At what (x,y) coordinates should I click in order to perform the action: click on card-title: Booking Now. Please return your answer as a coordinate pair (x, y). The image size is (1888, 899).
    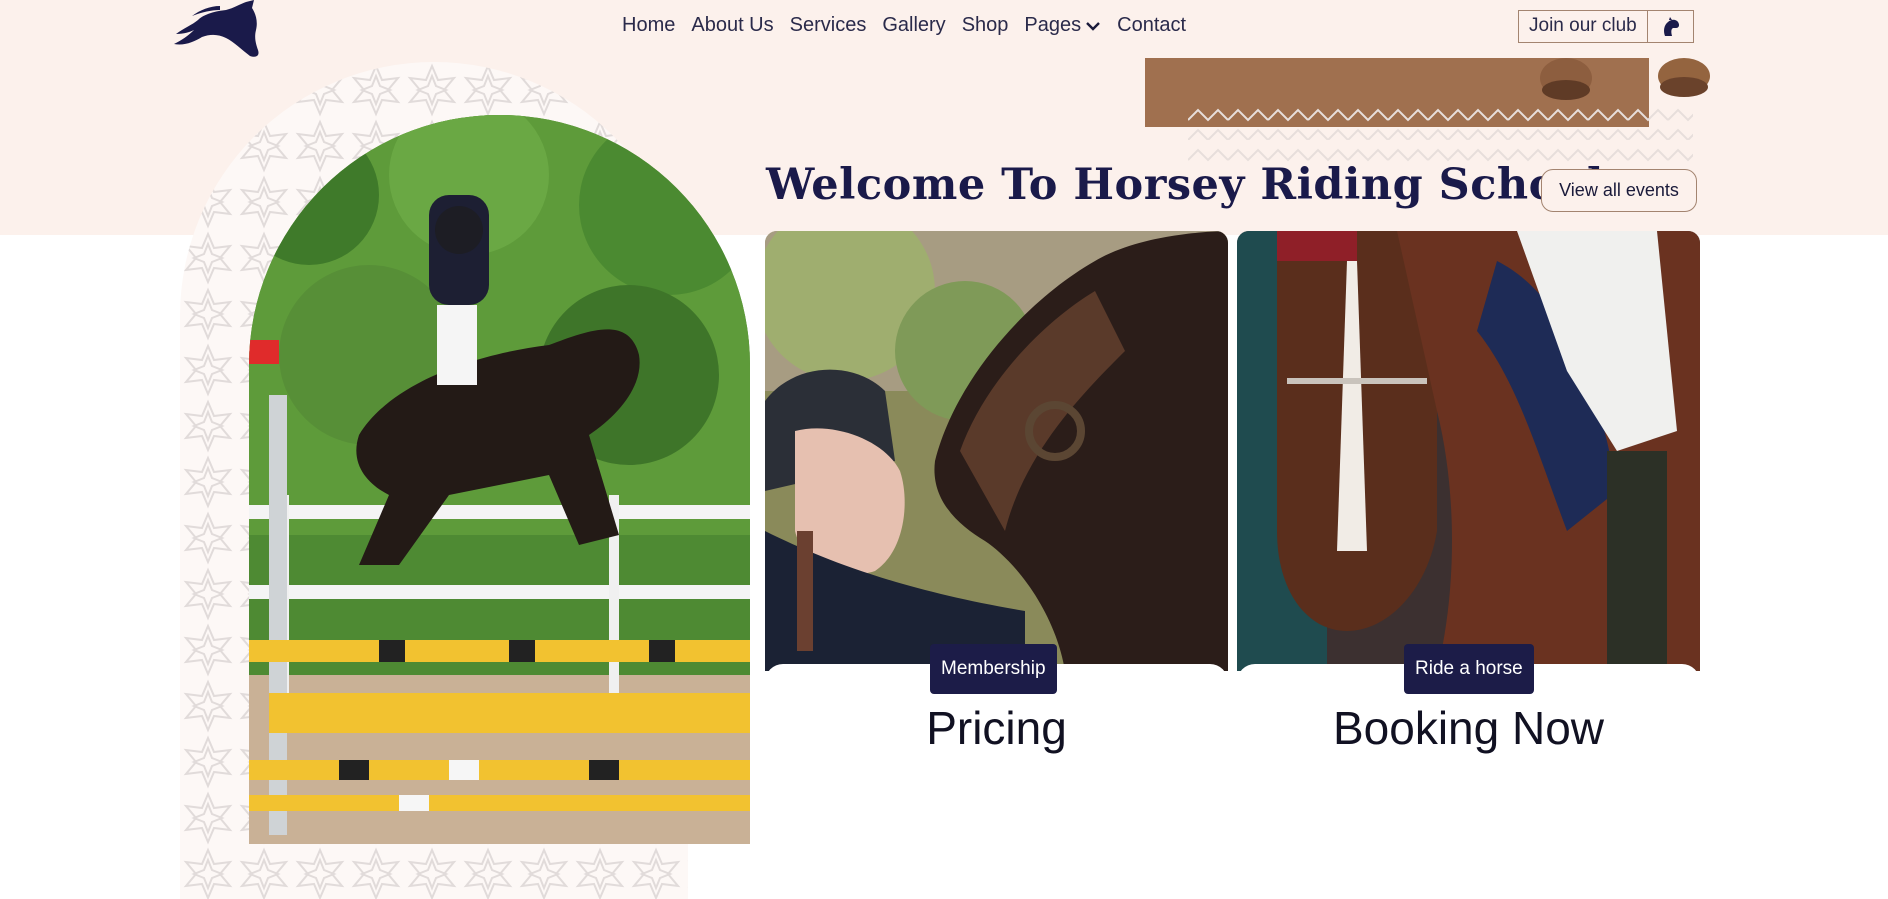
    Looking at the image, I should click on (1468, 728).